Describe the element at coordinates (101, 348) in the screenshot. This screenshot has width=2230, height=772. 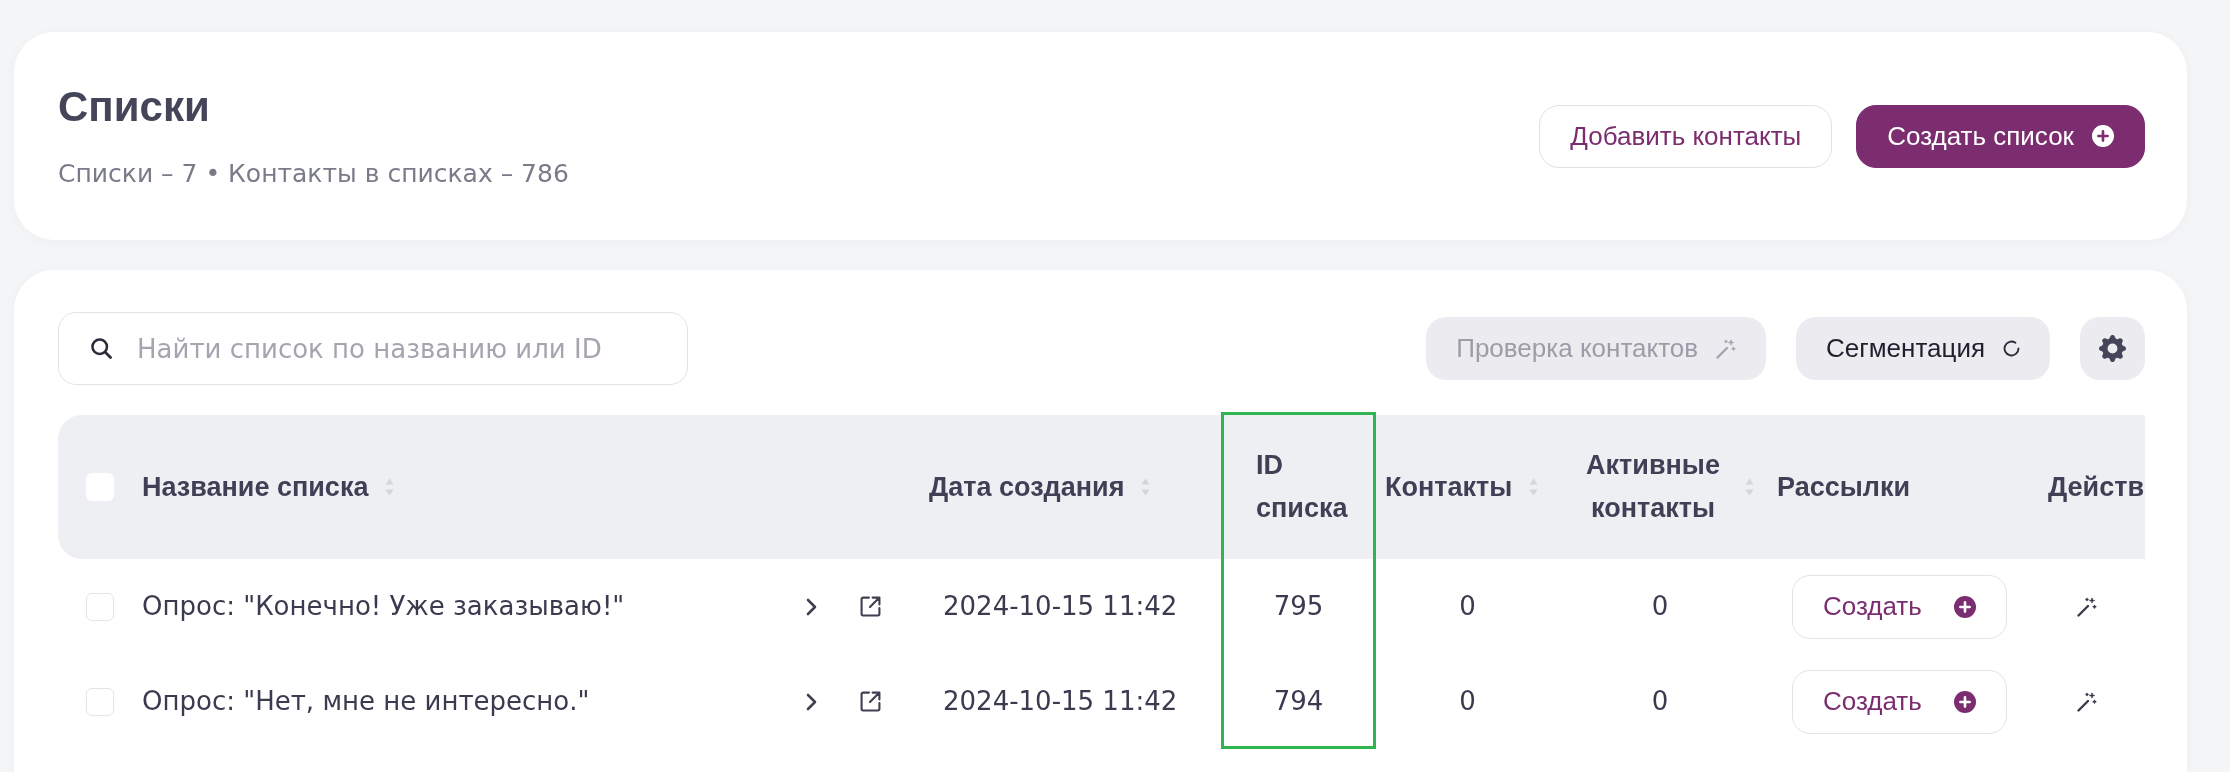
I see `search-icon` at that location.